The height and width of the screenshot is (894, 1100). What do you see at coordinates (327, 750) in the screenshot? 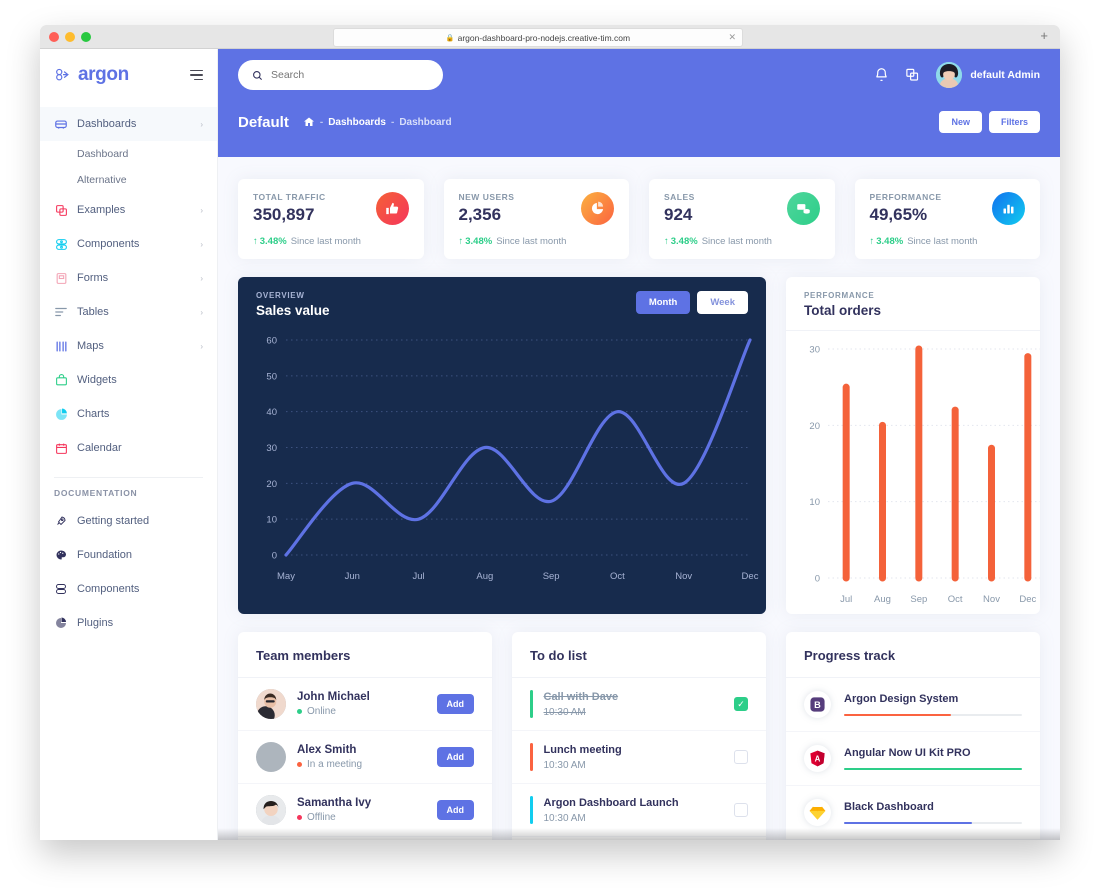
I see `member-name: Alex Smith` at bounding box center [327, 750].